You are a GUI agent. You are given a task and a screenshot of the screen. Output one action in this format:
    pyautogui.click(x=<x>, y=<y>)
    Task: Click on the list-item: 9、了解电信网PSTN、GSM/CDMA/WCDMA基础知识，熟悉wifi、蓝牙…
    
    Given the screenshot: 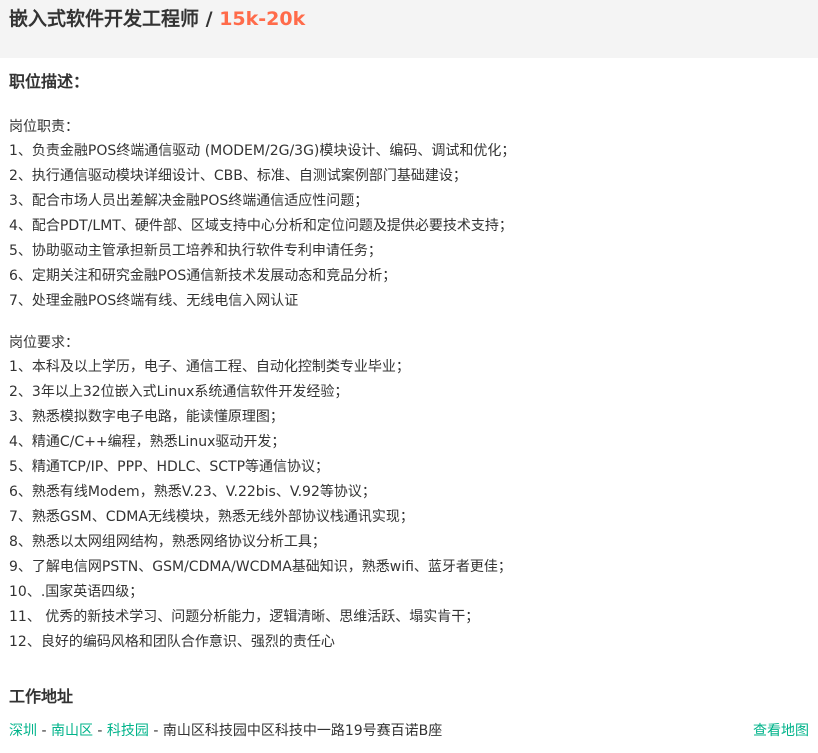 What is the action you would take?
    pyautogui.click(x=260, y=567)
    